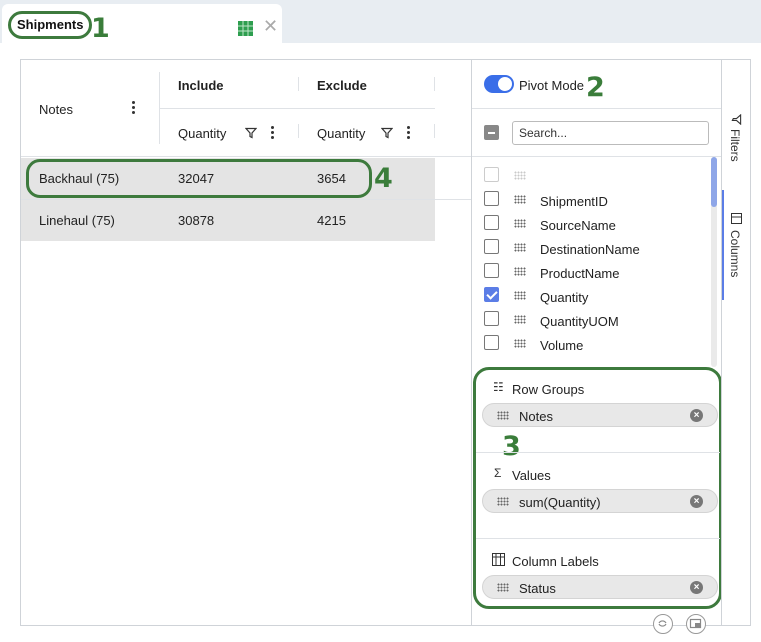 The image size is (761, 642). What do you see at coordinates (735, 342) in the screenshot?
I see `side-bar-tabs: Filters Columns` at bounding box center [735, 342].